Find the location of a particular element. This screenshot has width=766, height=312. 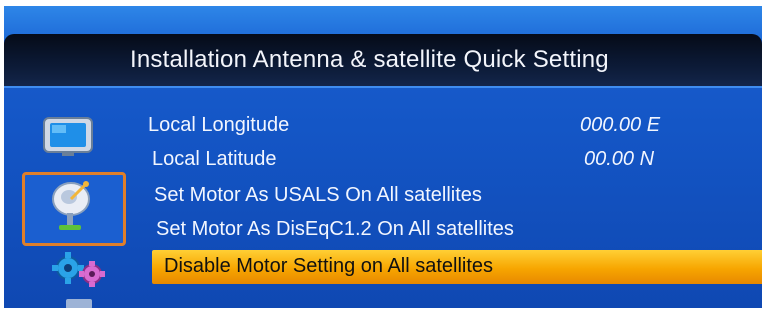

menu-item-local-longitude: Local Longitude is located at coordinates (218, 125).